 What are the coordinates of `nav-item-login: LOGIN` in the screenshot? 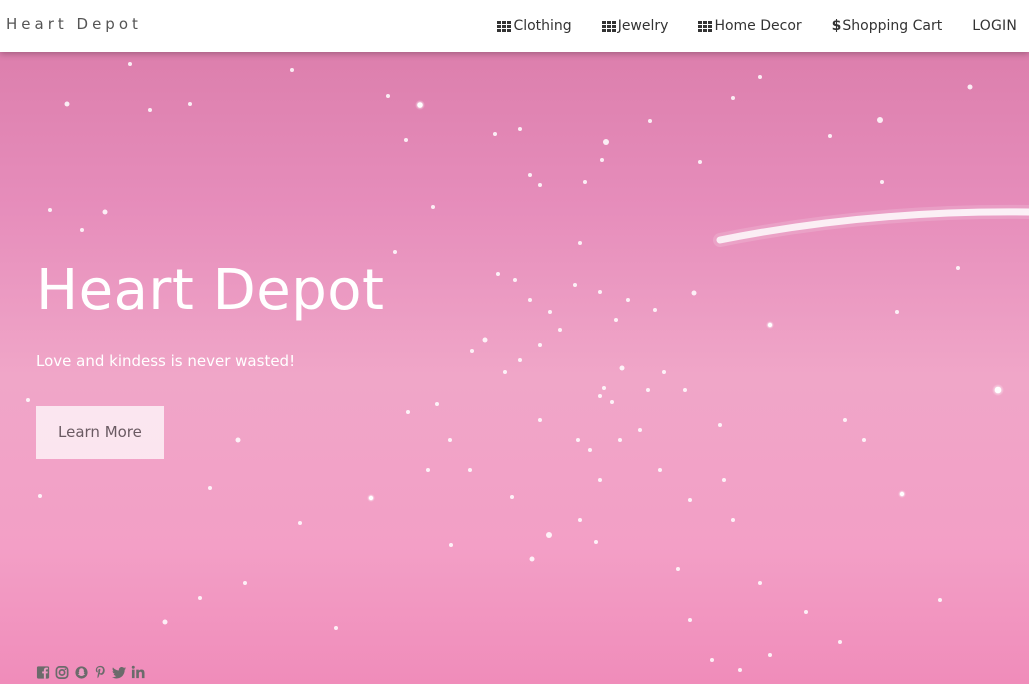 It's located at (994, 26).